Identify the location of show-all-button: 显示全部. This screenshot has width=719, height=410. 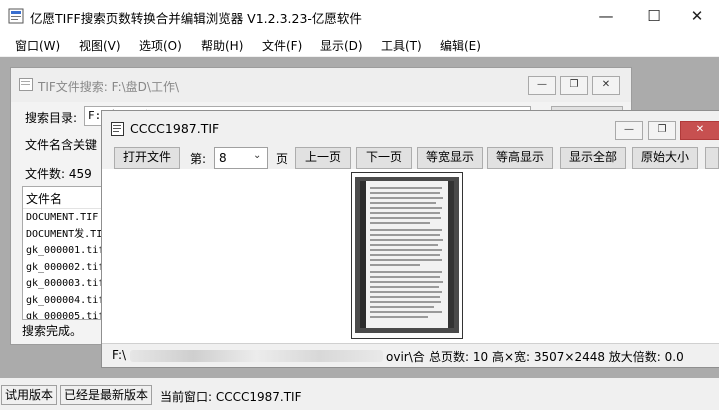
(593, 158).